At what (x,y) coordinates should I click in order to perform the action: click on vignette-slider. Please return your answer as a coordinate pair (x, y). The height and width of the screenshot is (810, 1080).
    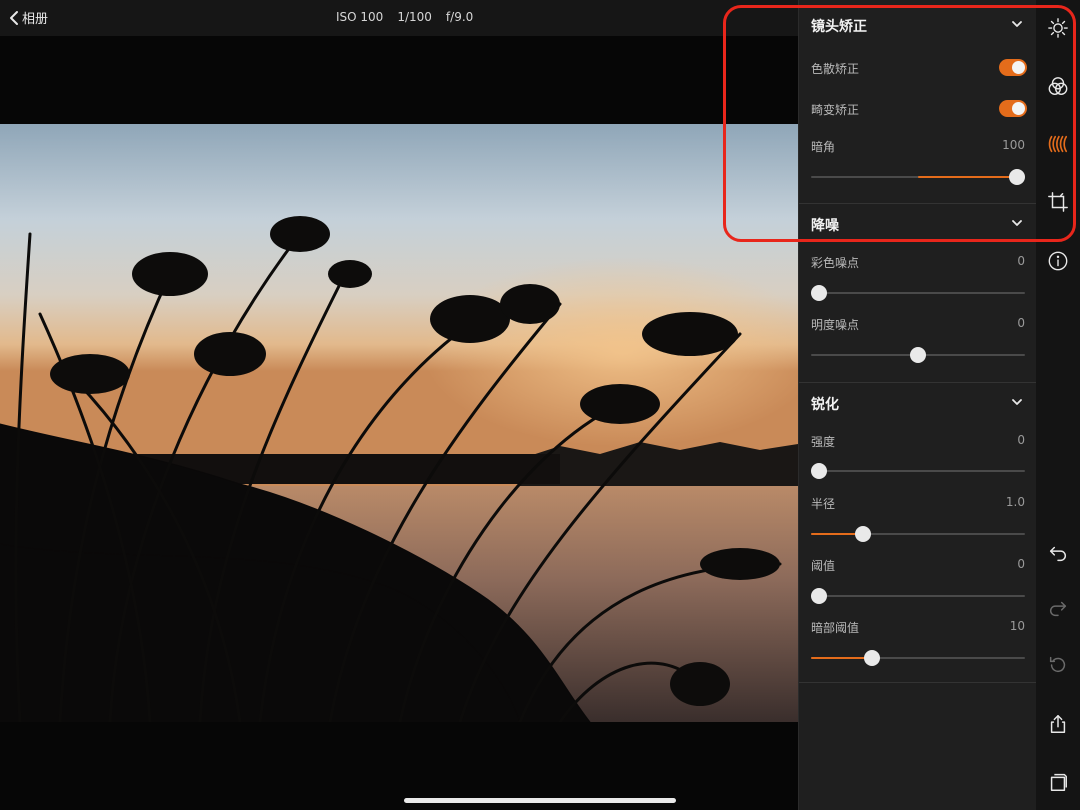
    Looking at the image, I should click on (918, 177).